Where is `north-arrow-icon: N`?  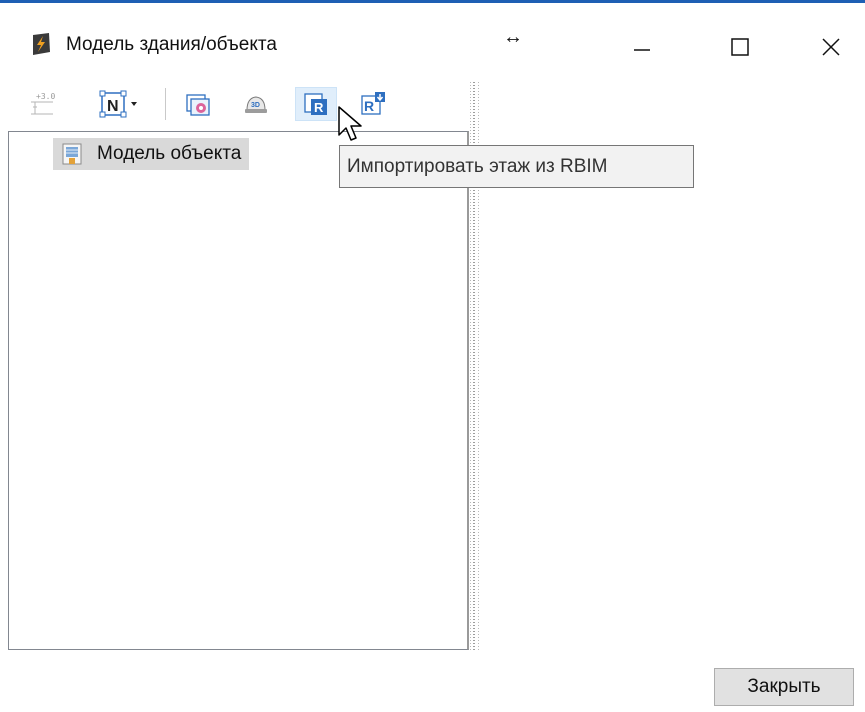 north-arrow-icon: N is located at coordinates (113, 104).